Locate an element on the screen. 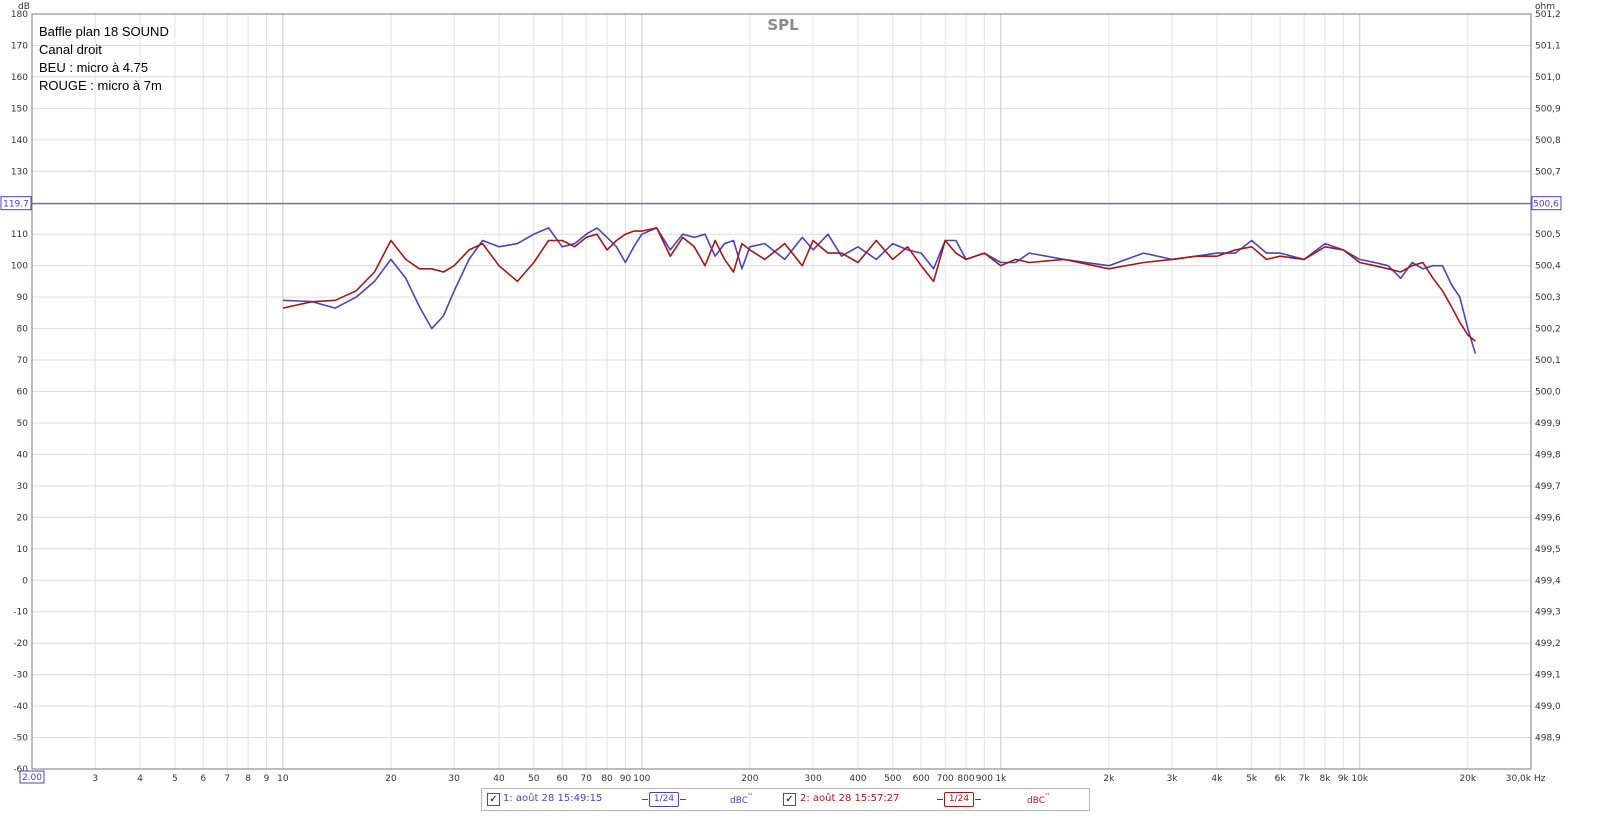 This screenshot has height=829, width=1600. x-tick-label: 9 is located at coordinates (267, 779).